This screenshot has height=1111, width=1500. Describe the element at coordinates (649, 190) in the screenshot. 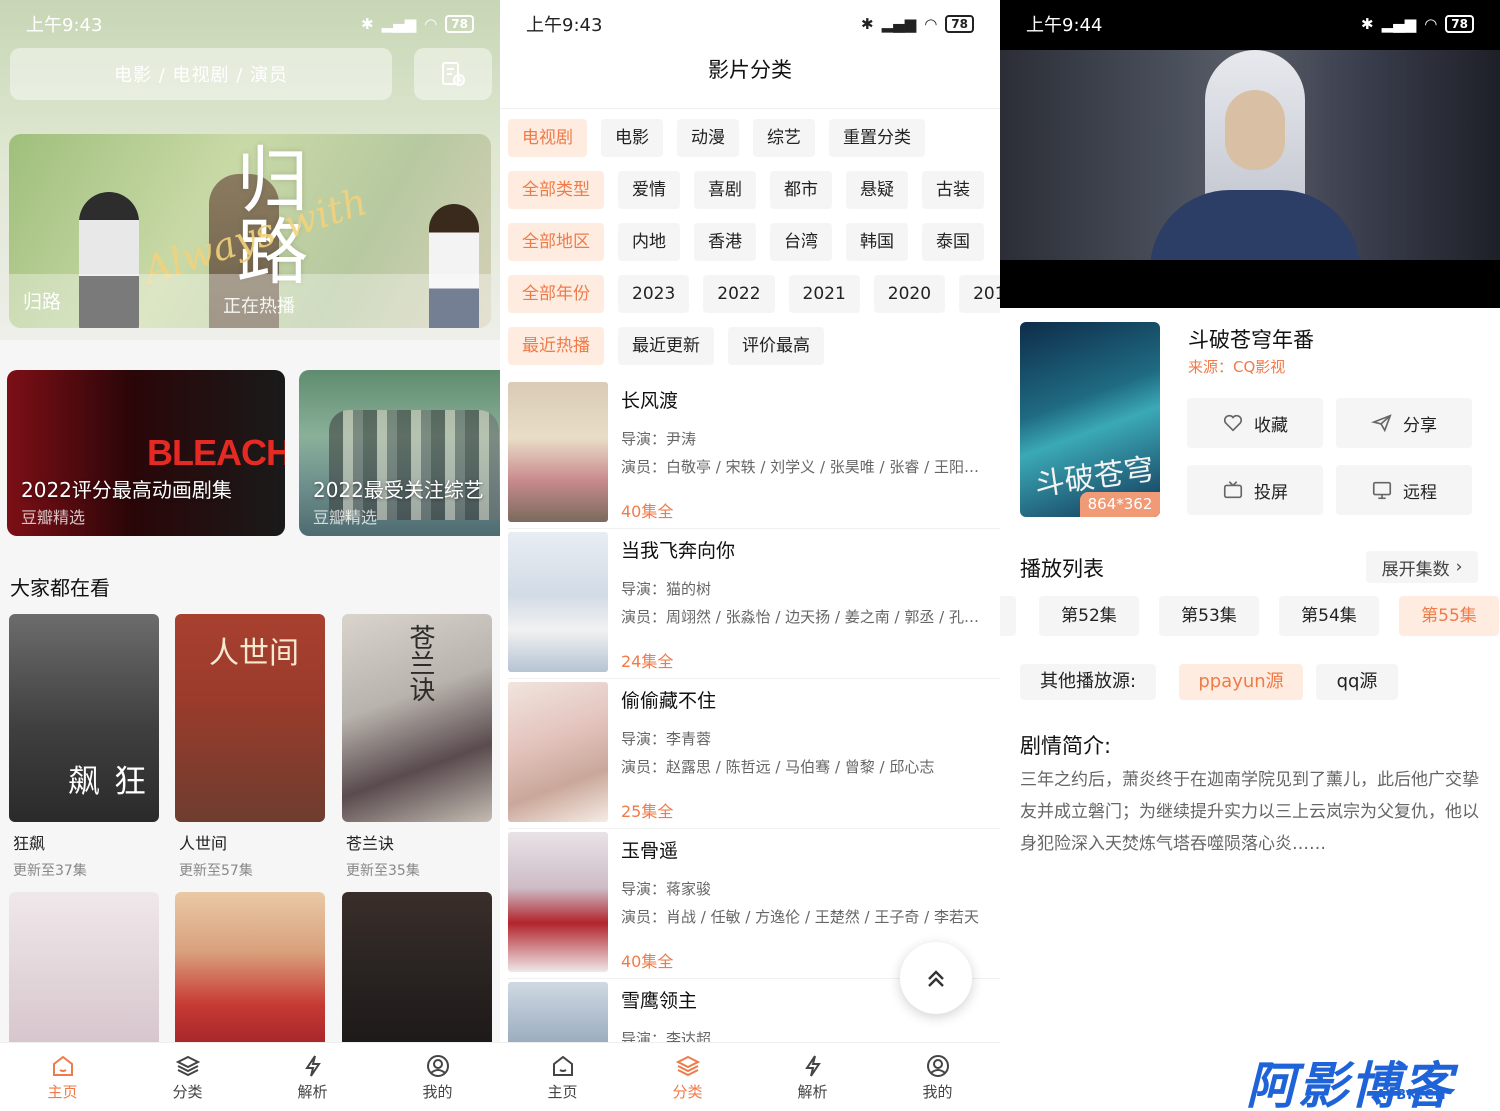

I see `filter-chip: 爱情` at that location.